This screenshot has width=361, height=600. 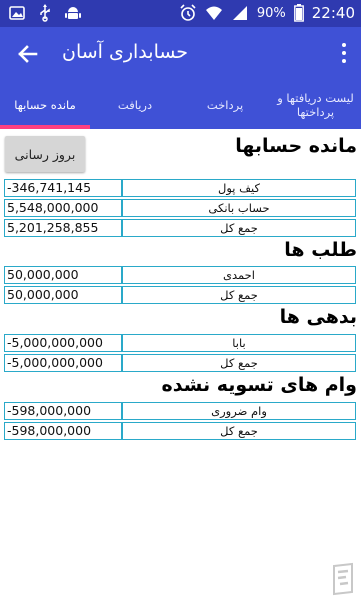 I want to click on signal-icon, so click(x=239, y=13).